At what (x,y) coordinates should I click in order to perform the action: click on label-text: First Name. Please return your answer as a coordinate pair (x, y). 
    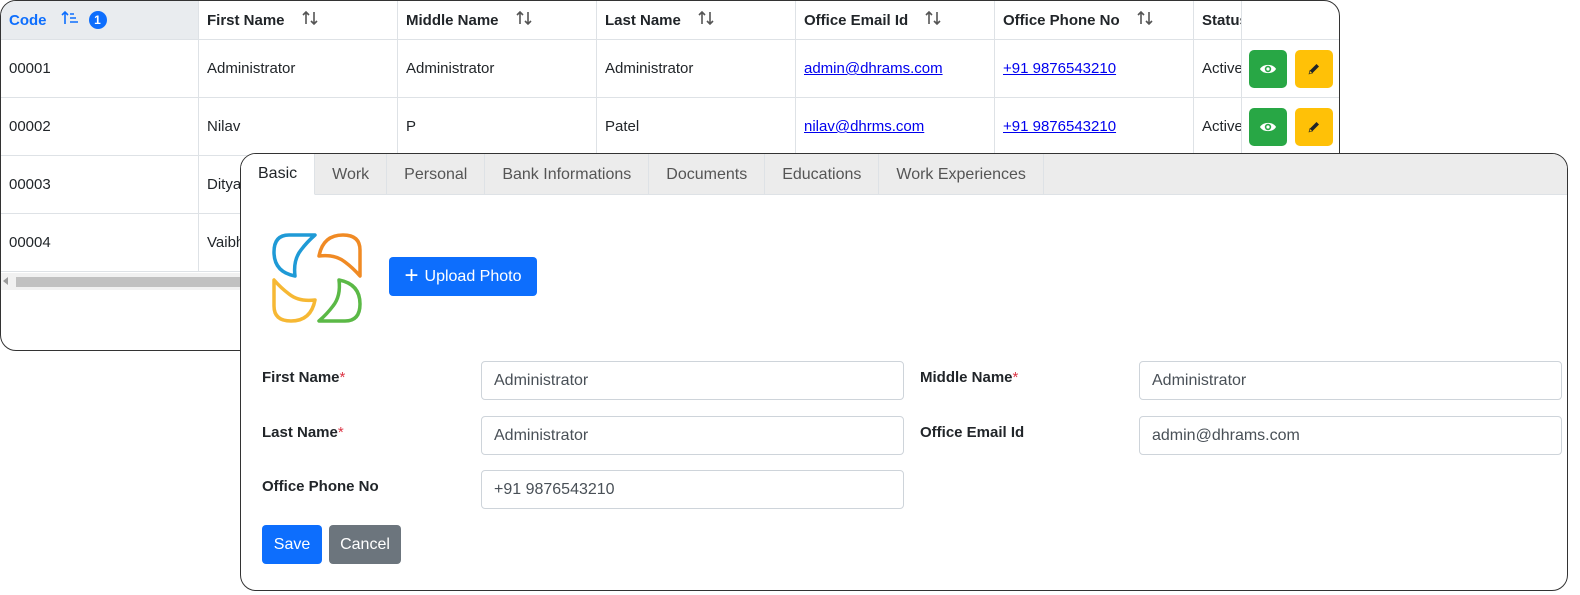
    Looking at the image, I should click on (301, 377).